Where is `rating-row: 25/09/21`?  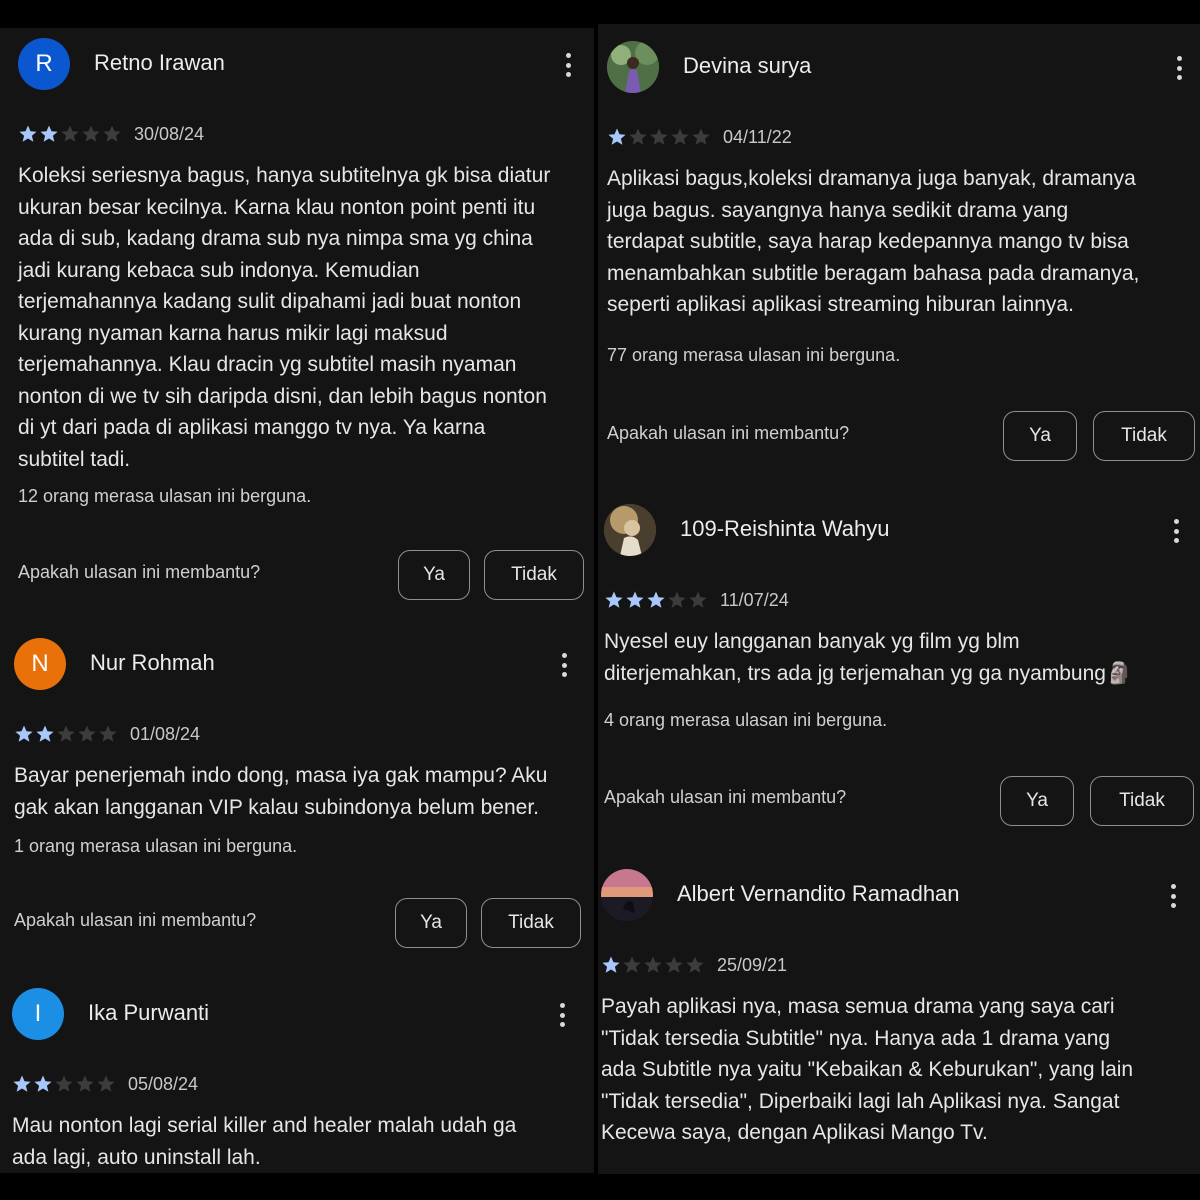 rating-row: 25/09/21 is located at coordinates (694, 965).